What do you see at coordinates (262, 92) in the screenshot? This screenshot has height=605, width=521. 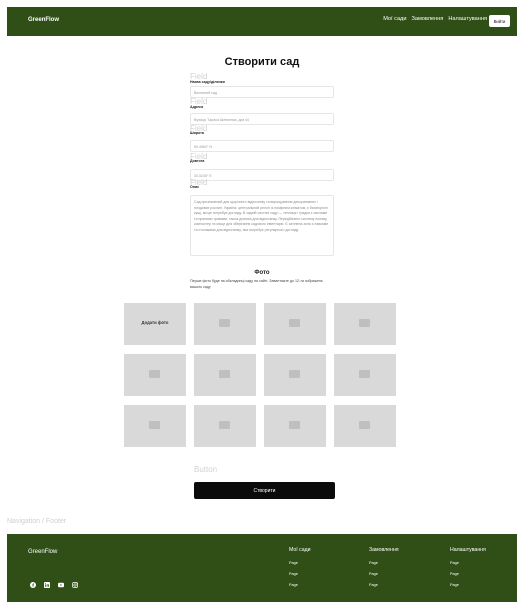 I see `garden-name-input: Весняний сад` at bounding box center [262, 92].